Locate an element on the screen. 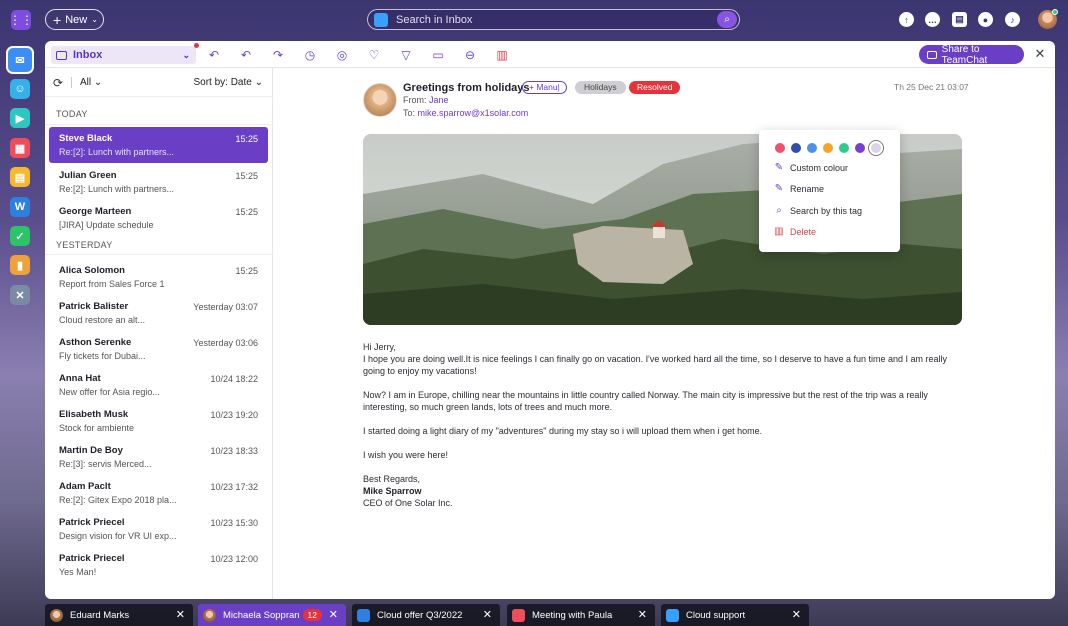 Image resolution: width=1068 pixels, height=626 pixels. block-icon: ⊖ is located at coordinates (470, 55).